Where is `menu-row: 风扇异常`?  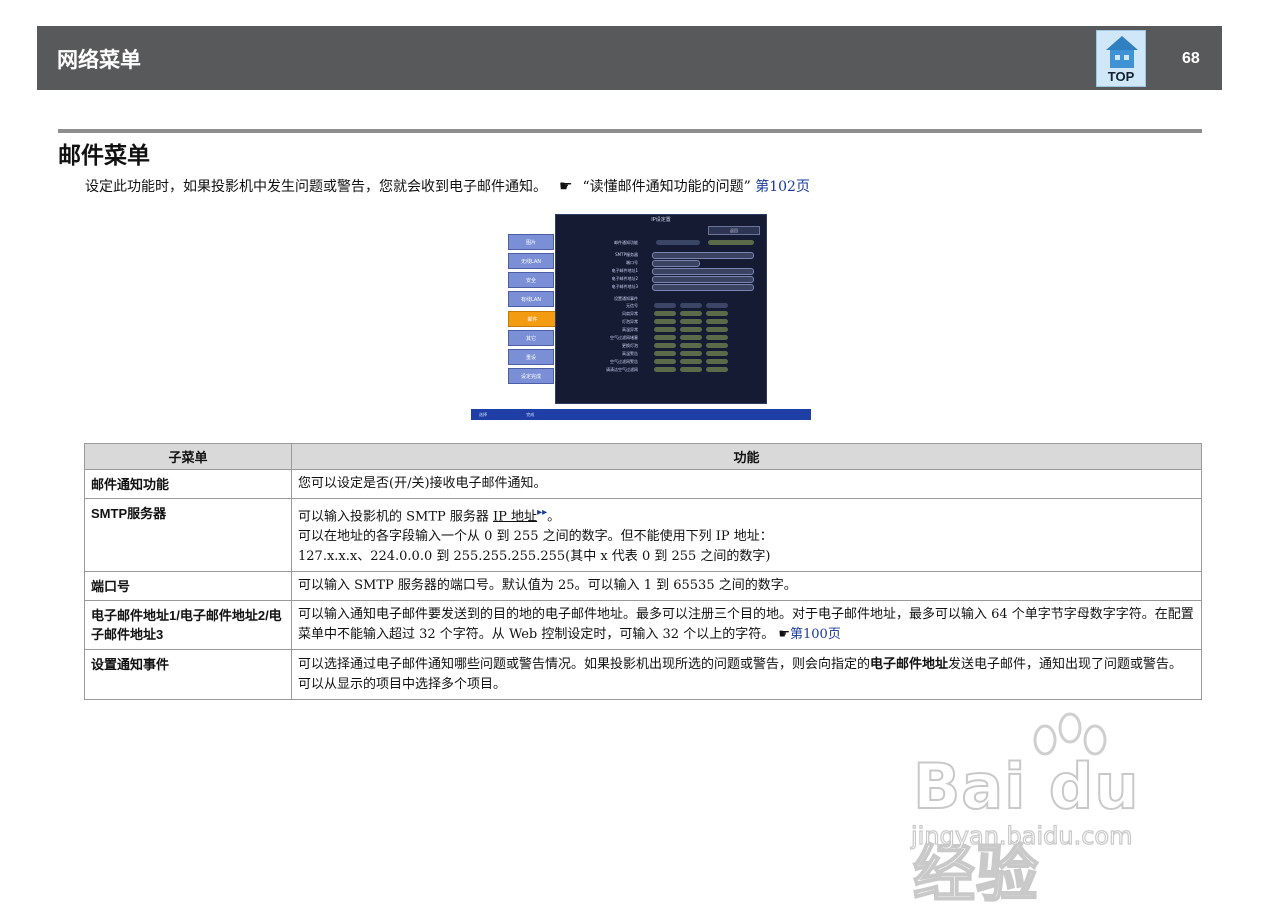 menu-row: 风扇异常 is located at coordinates (661, 314).